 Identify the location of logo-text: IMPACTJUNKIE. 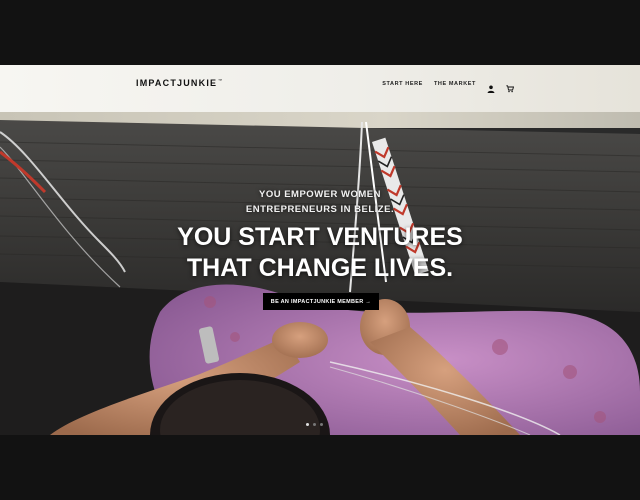
(176, 83).